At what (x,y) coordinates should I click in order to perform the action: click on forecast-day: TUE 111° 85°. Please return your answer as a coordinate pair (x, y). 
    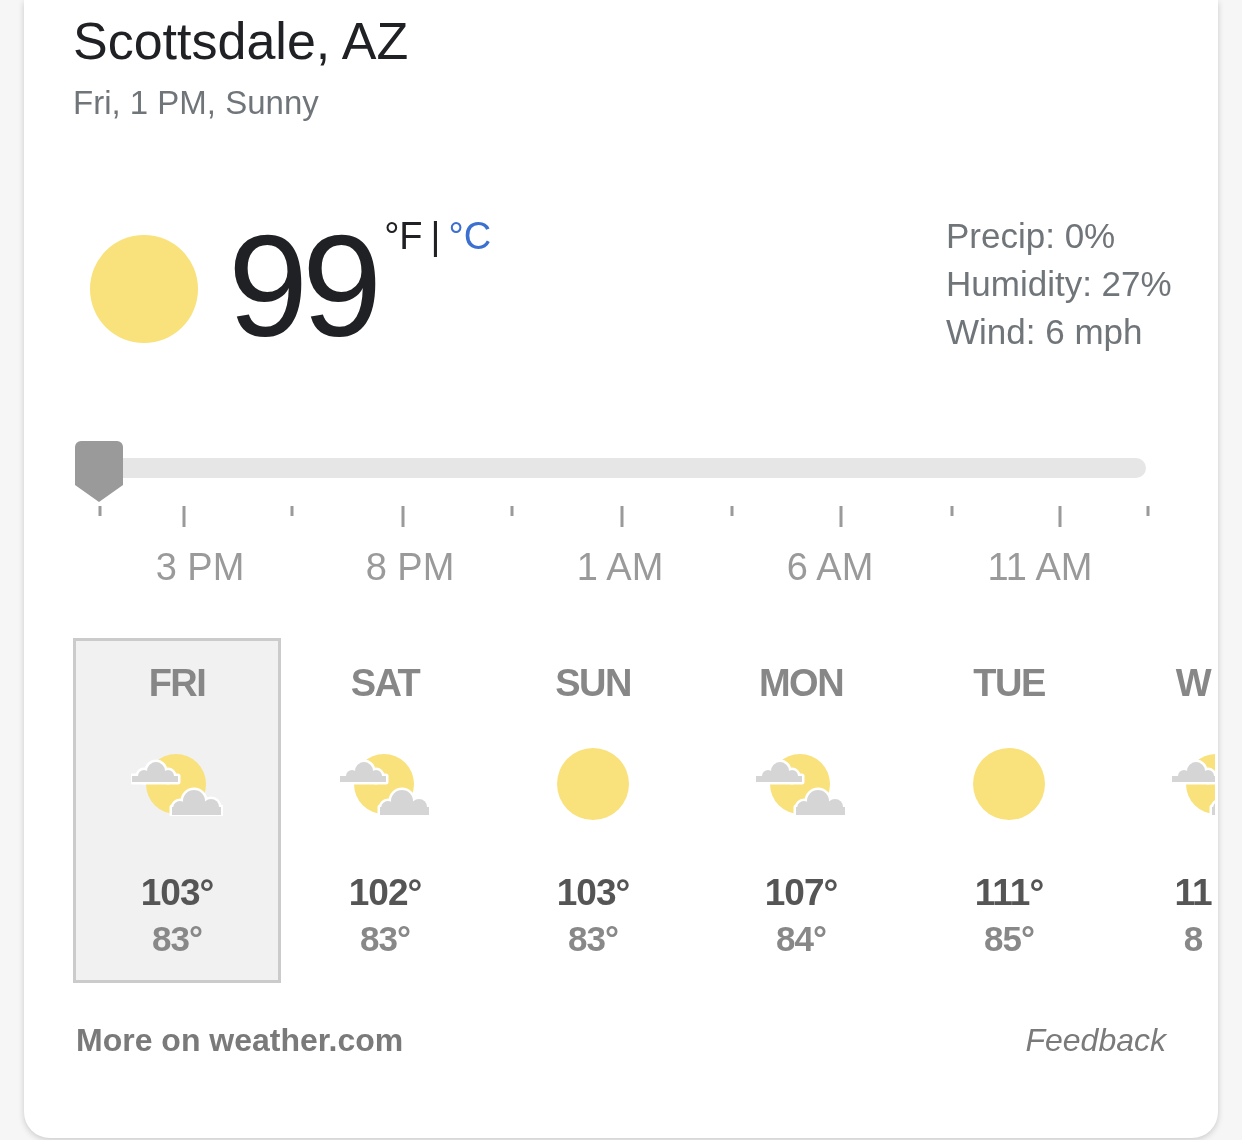
    Looking at the image, I should click on (1009, 810).